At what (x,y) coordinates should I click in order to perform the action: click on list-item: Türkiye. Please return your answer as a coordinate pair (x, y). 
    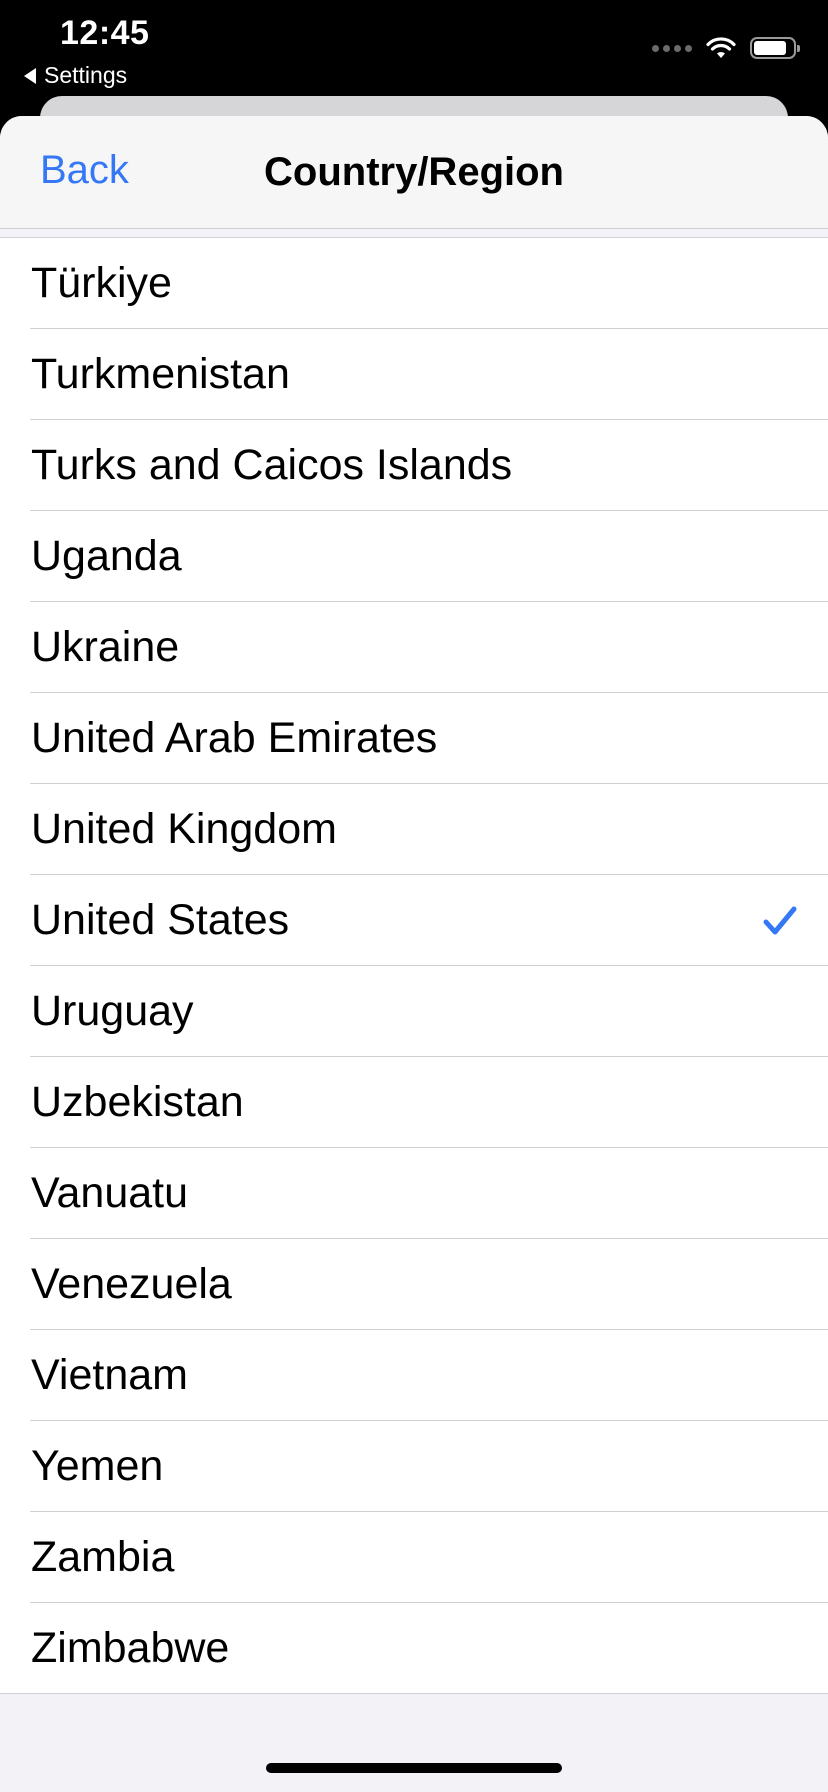
    Looking at the image, I should click on (414, 283).